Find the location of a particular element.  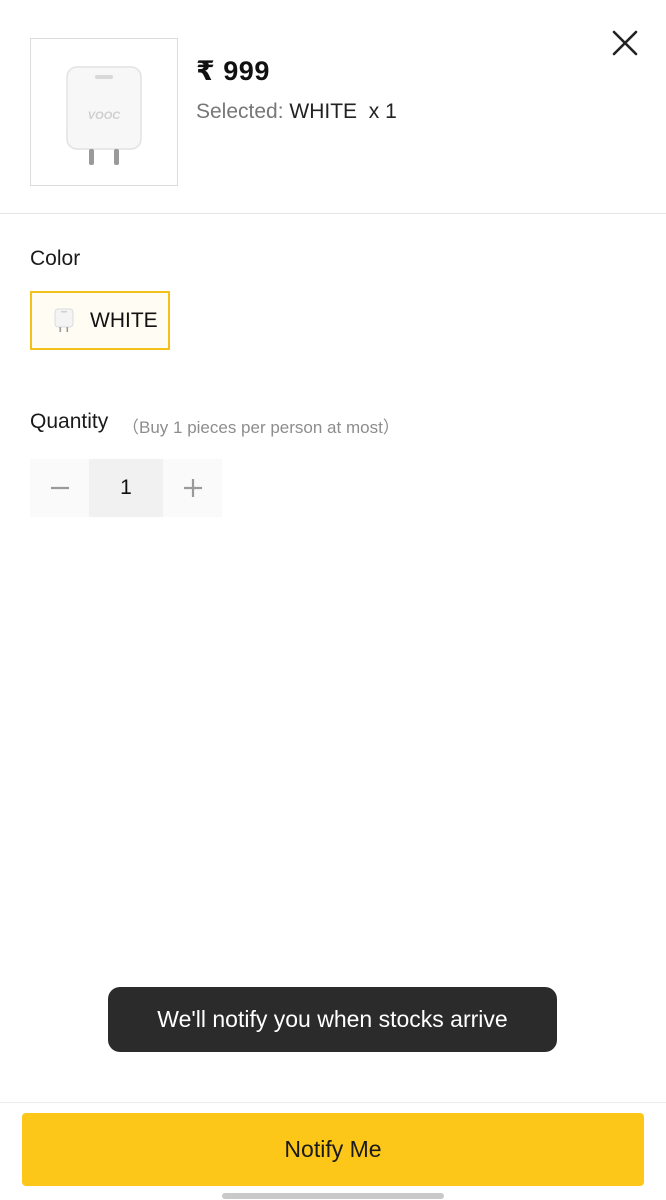

quantity-section-label: Quantity is located at coordinates (69, 421).